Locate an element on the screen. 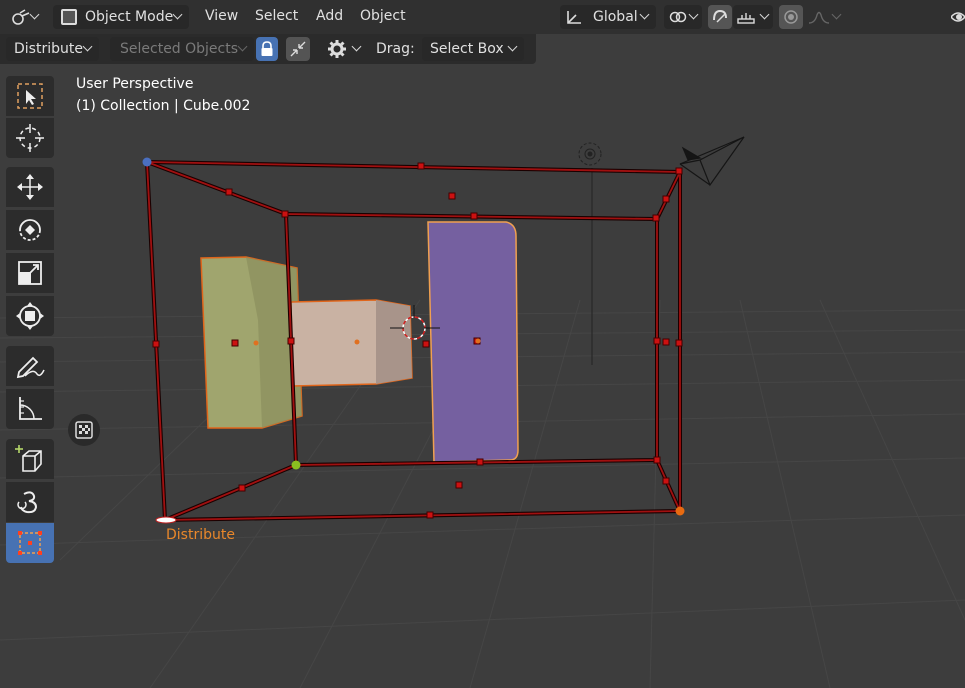  tool-annotate is located at coordinates (30, 366).